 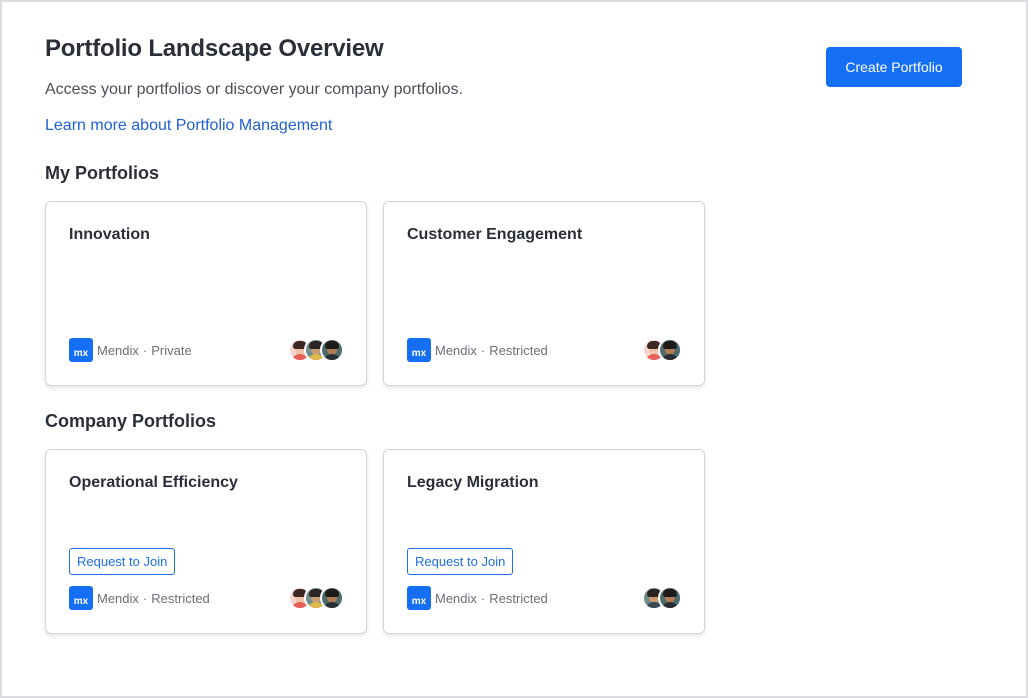 What do you see at coordinates (214, 48) in the screenshot?
I see `page-title: Portfolio Landscape Overview` at bounding box center [214, 48].